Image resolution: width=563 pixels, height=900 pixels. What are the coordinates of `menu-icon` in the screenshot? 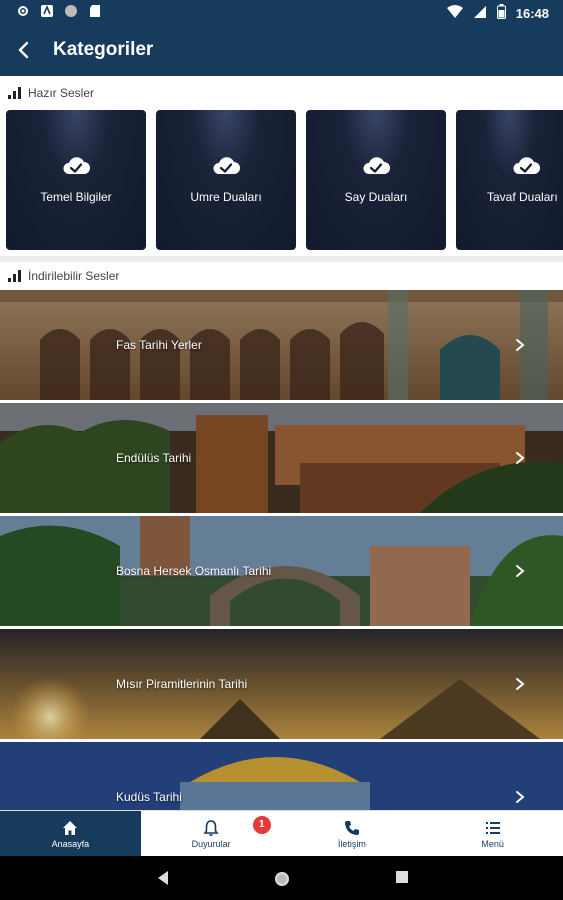 It's located at (492, 828).